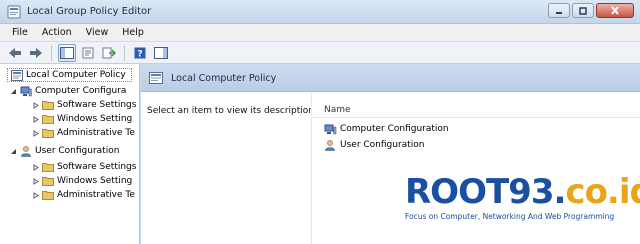 The width and height of the screenshot is (640, 244). Describe the element at coordinates (57, 32) in the screenshot. I see `menu-action: Action` at that location.